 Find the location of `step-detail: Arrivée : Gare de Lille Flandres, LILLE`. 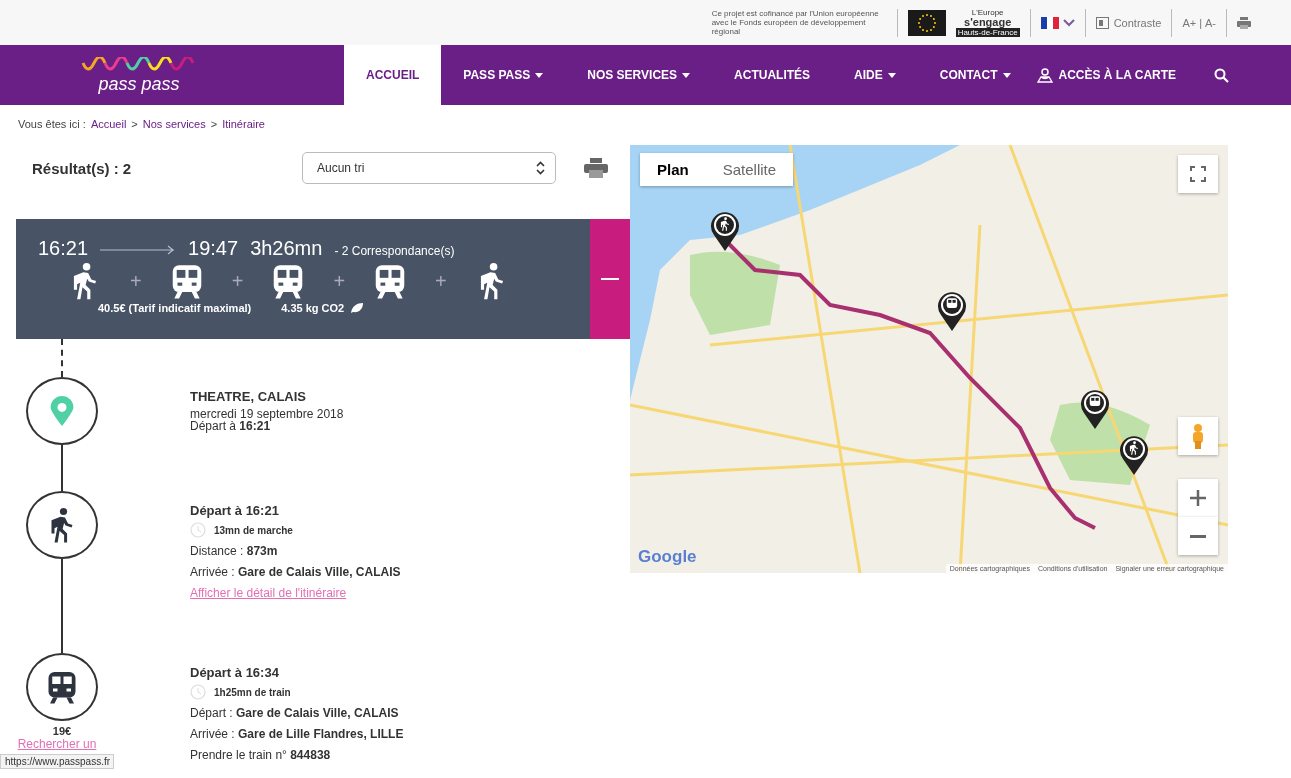

step-detail: Arrivée : Gare de Lille Flandres, LILLE is located at coordinates (297, 734).